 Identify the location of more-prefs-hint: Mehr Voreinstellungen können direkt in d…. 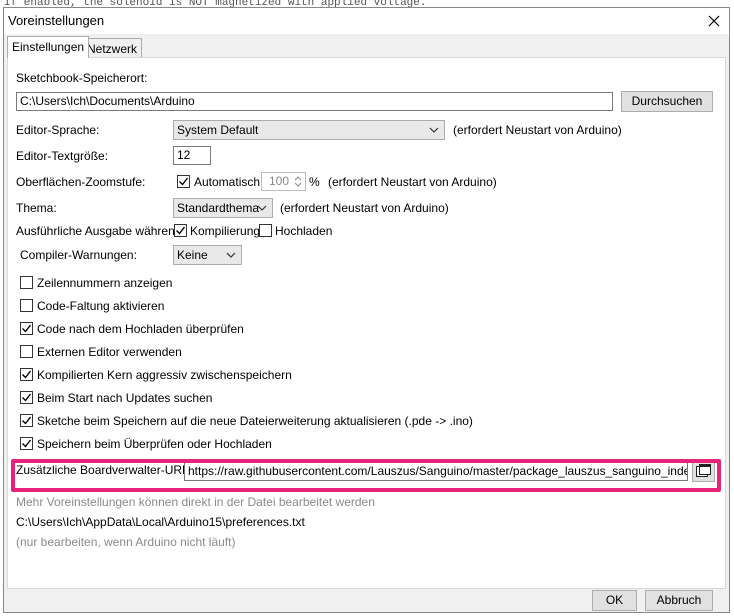
(195, 502).